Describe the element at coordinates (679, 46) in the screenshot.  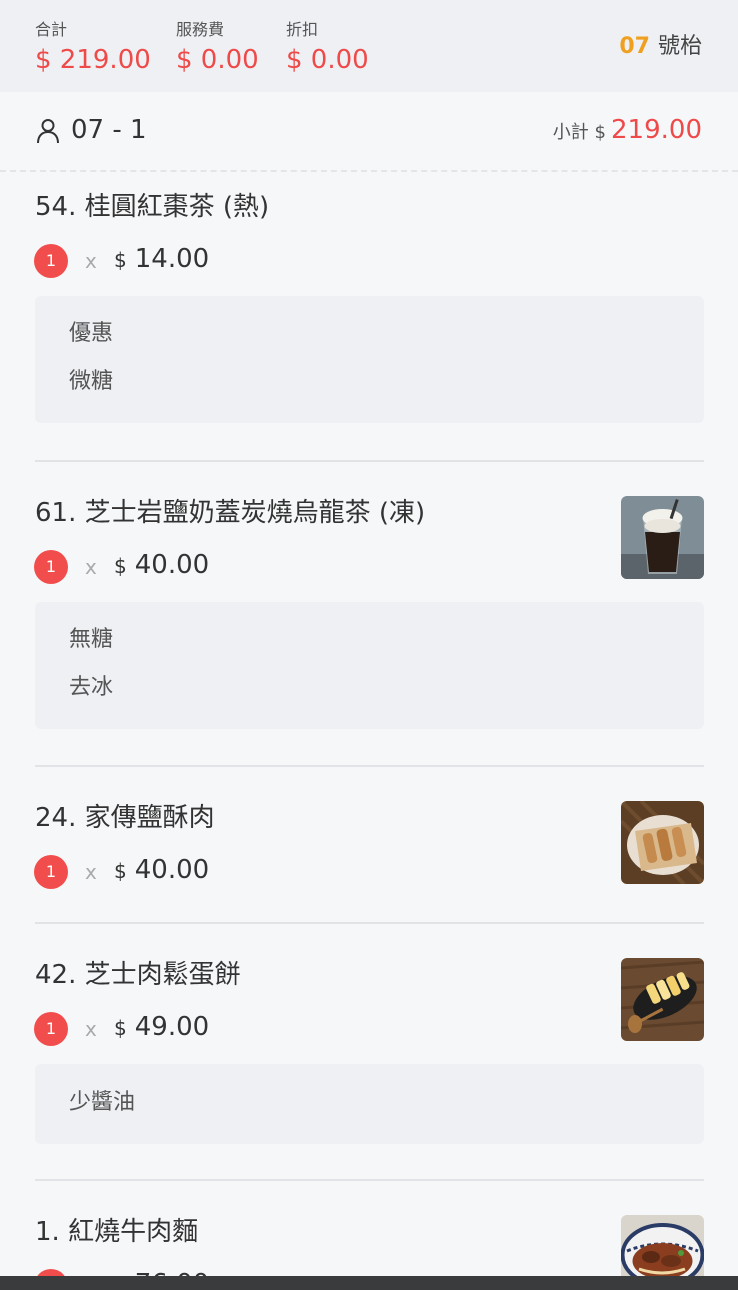
I see `table-number-suffix: 號枱` at that location.